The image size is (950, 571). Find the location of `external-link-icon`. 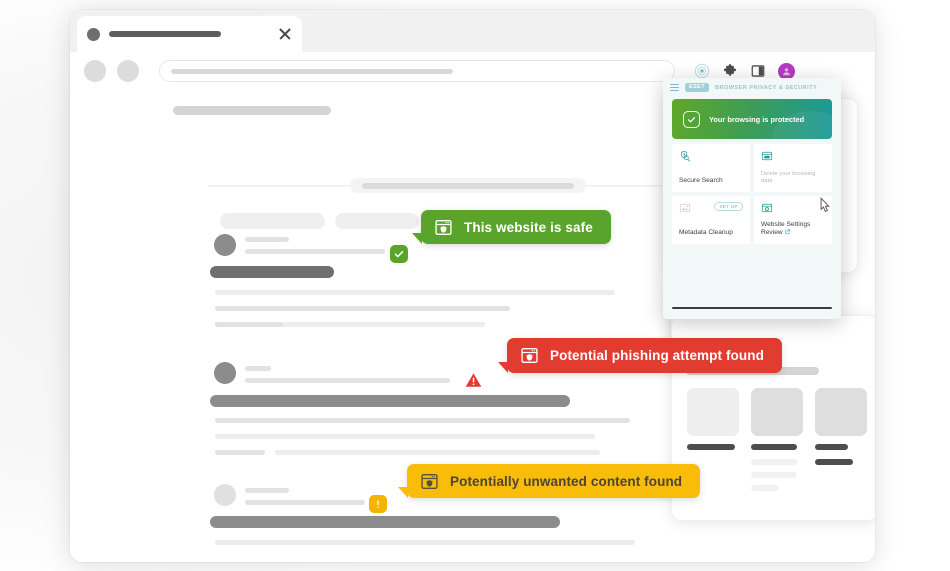

external-link-icon is located at coordinates (787, 232).